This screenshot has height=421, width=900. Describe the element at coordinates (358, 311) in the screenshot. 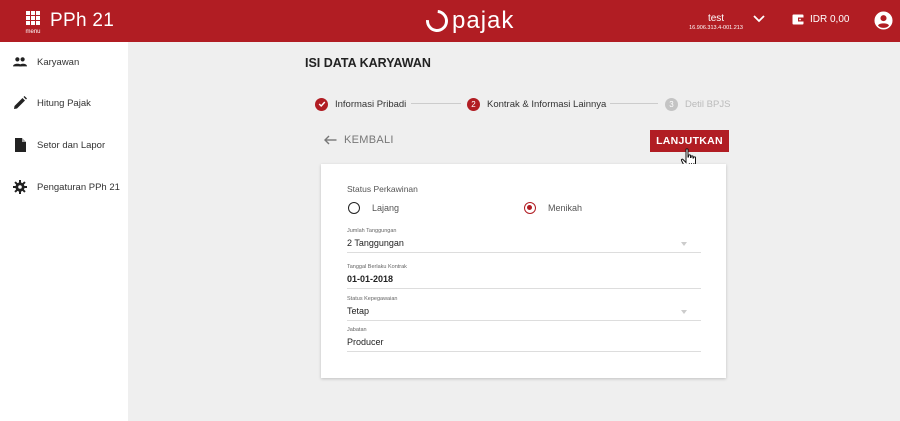

I see `field-value: Tetap` at that location.